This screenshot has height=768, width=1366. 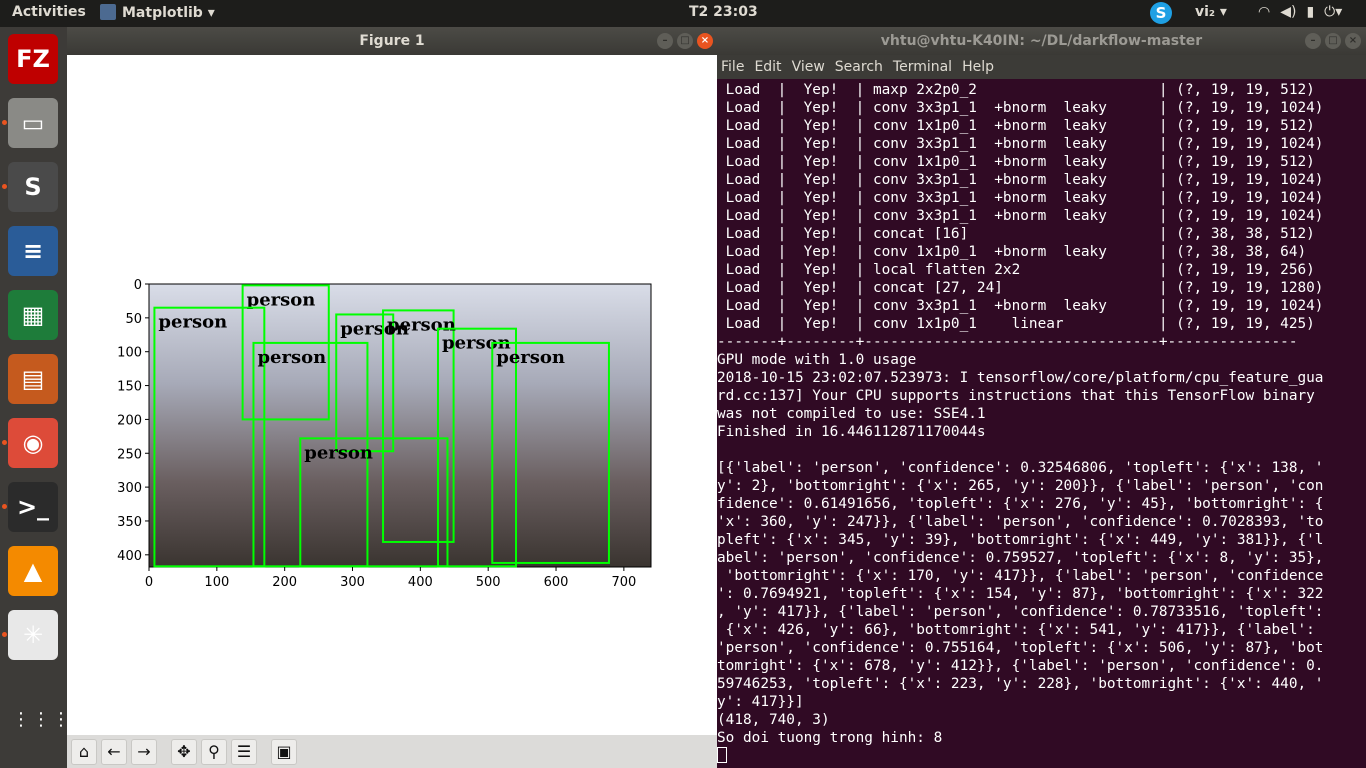 What do you see at coordinates (1288, 12) in the screenshot?
I see `volume-icon: ◀)` at bounding box center [1288, 12].